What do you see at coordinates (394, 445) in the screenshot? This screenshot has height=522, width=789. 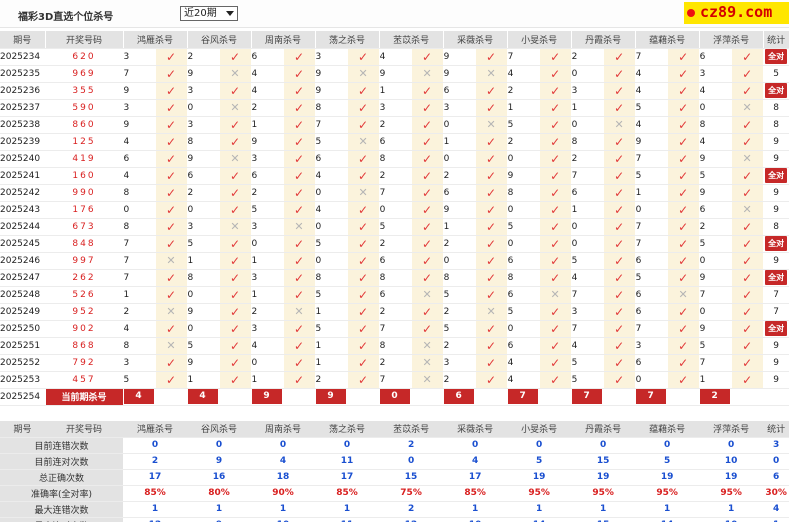 I see `summary-row: 目前连错次数 0 0 0 0 2 0 0 0 0 0 3` at bounding box center [394, 445].